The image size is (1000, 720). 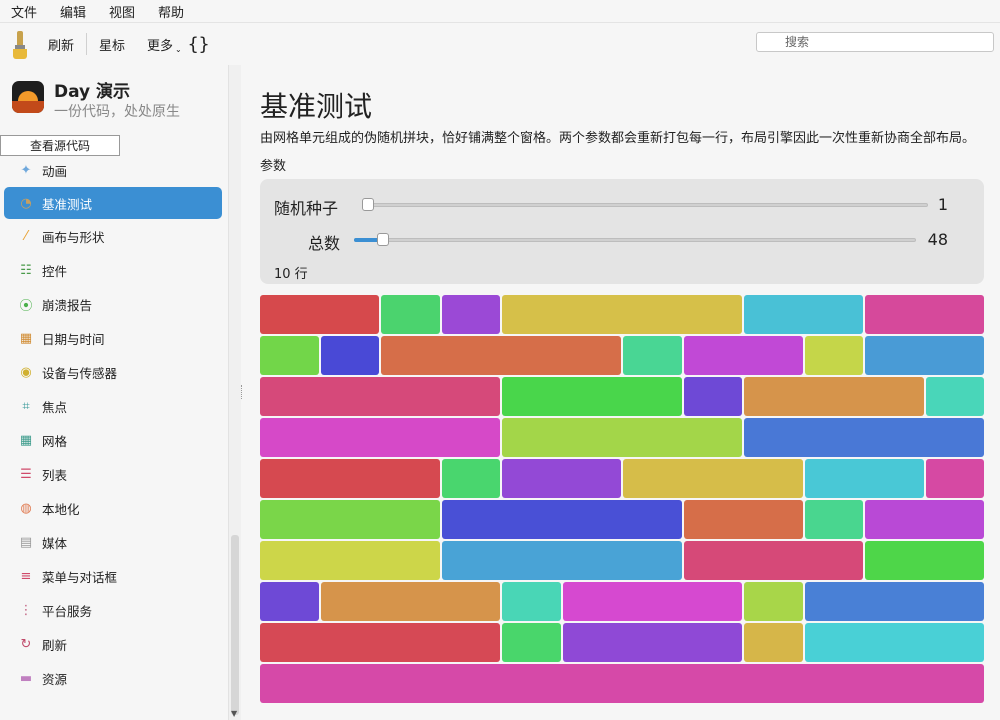 I want to click on count-slider-row: 总数 48, so click(x=624, y=240).